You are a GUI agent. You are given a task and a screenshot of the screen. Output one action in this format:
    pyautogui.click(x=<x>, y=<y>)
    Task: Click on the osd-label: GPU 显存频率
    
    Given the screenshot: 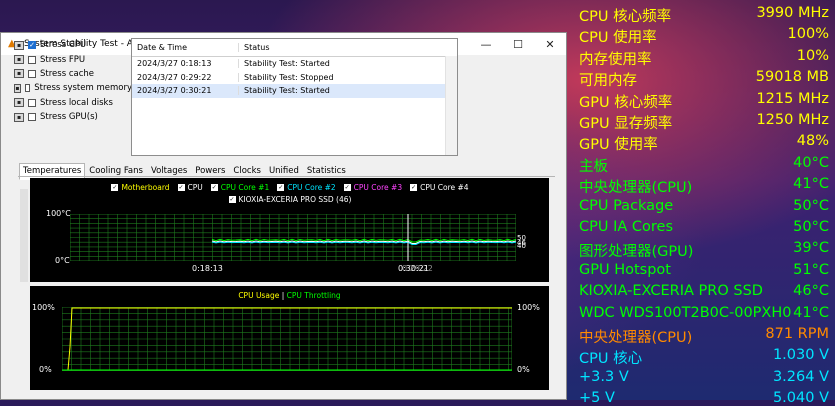 What is the action you would take?
    pyautogui.click(x=626, y=124)
    